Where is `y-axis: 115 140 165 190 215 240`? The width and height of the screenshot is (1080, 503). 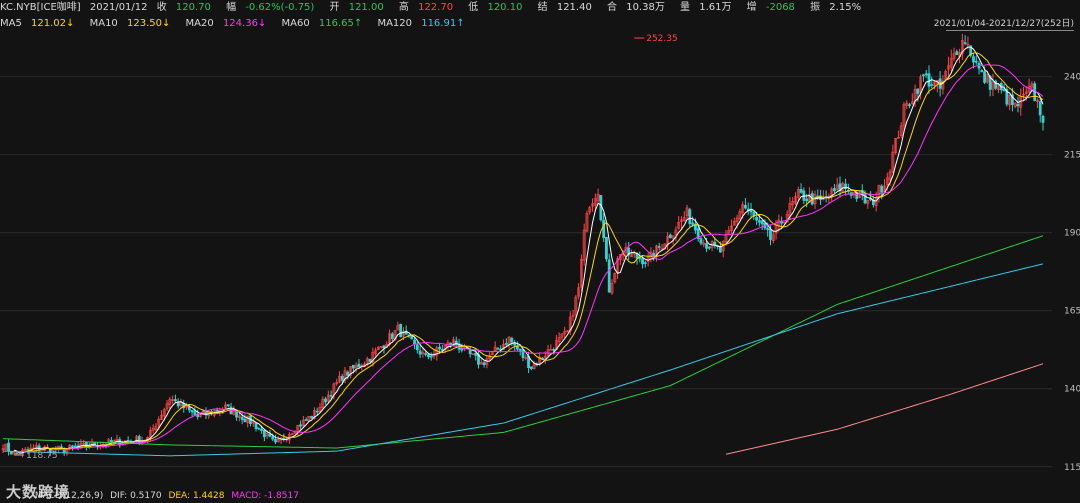
y-axis: 115 140 165 190 215 240 is located at coordinates (1072, 273).